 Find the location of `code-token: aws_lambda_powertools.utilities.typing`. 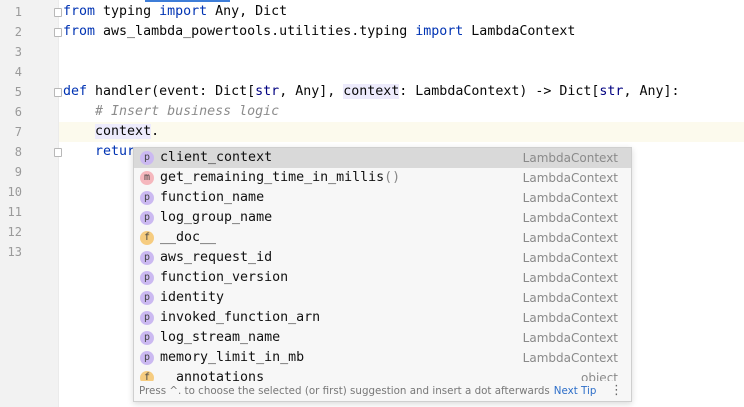

code-token: aws_lambda_powertools.utilities.typing is located at coordinates (255, 31).